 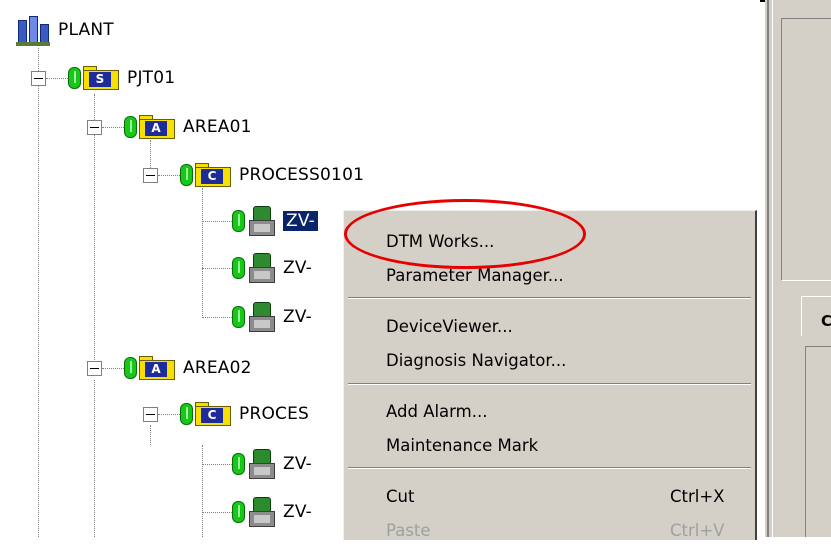 I want to click on tree-node-label: PROCES, so click(x=274, y=414).